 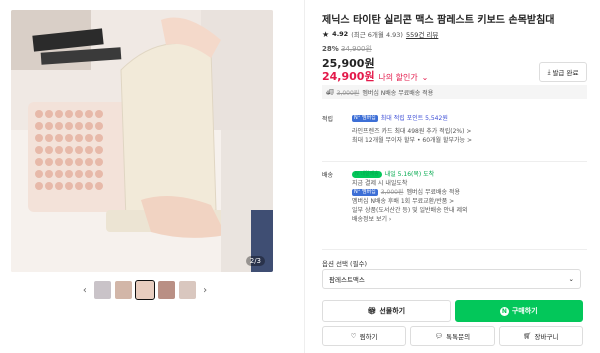 I want to click on coupon-button: ⤓ 발급 완료, so click(x=563, y=72).